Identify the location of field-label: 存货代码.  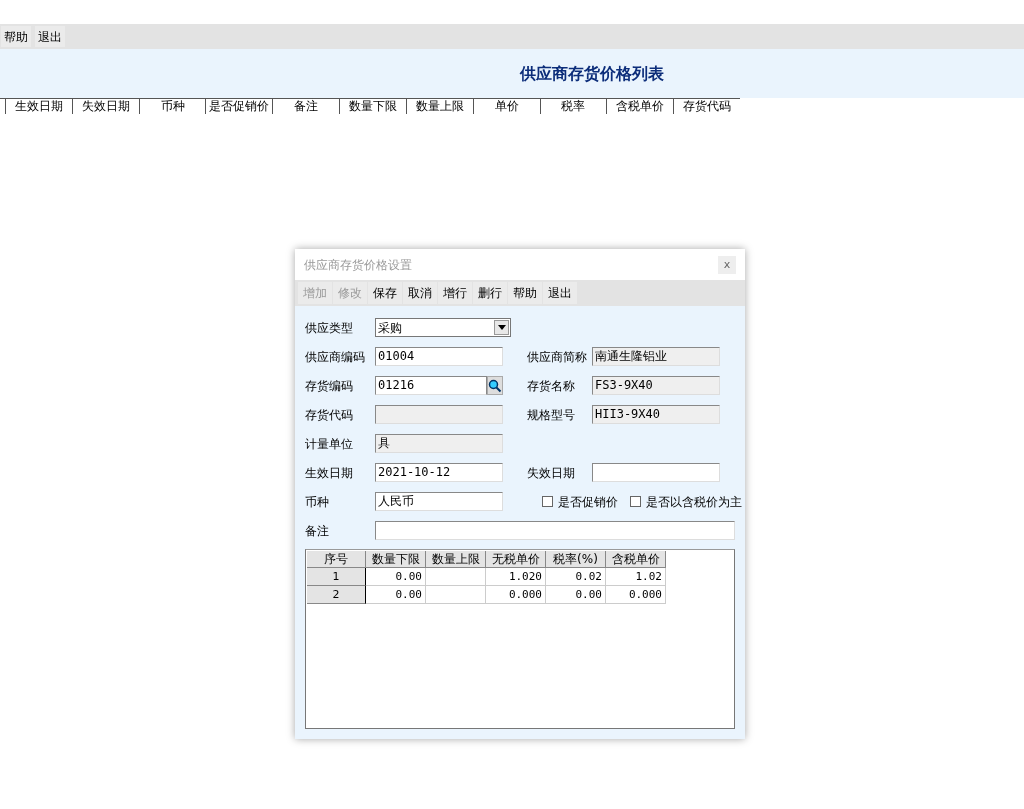
(329, 415).